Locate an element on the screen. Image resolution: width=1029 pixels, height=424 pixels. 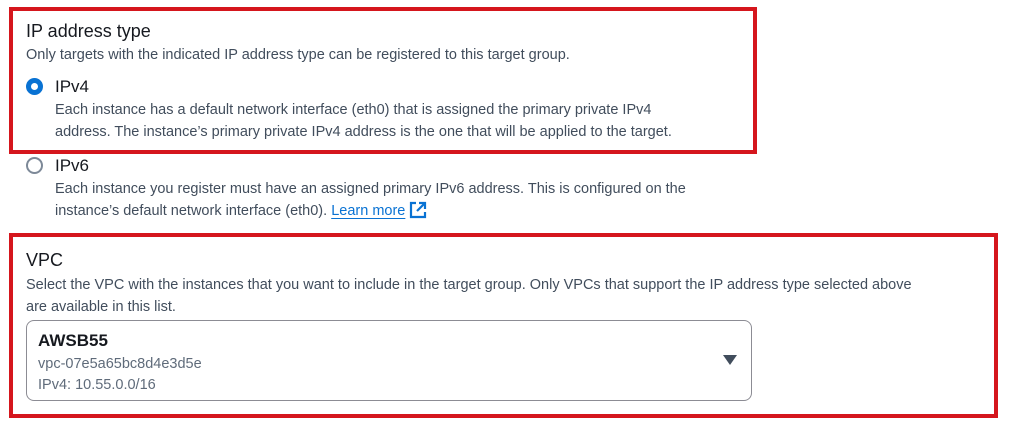
vpc-select-id: vpc-07e5a65bc8d4e3d5e is located at coordinates (120, 364).